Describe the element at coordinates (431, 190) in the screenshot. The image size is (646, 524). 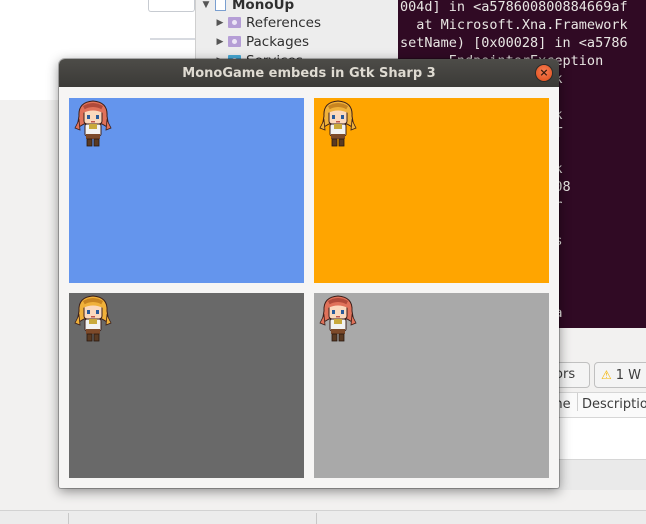
I see `orange-panel` at that location.